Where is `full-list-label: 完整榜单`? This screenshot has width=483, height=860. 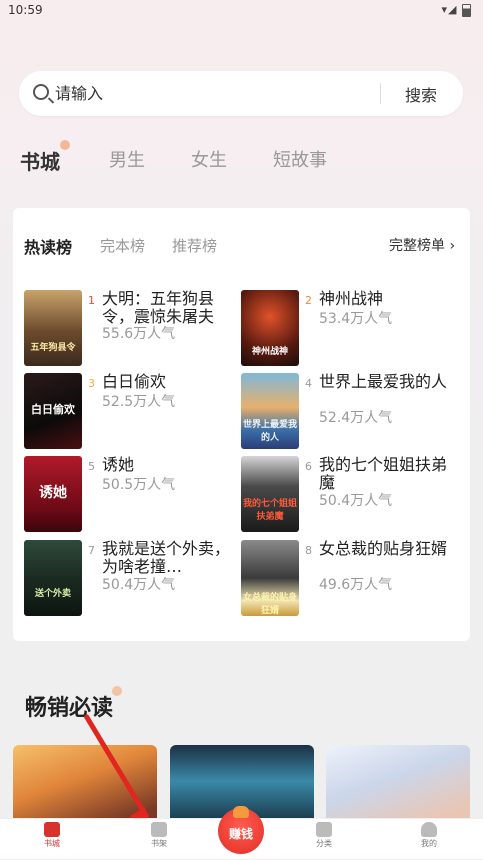
full-list-label: 完整榜单 is located at coordinates (417, 246).